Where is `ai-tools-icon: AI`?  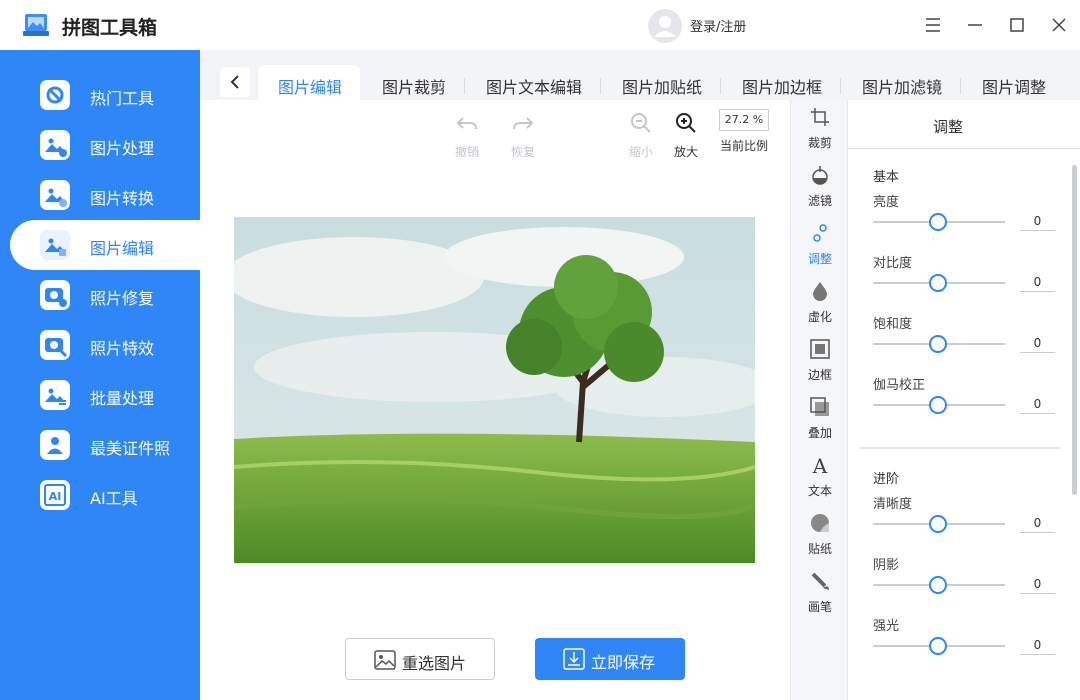 ai-tools-icon: AI is located at coordinates (55, 495).